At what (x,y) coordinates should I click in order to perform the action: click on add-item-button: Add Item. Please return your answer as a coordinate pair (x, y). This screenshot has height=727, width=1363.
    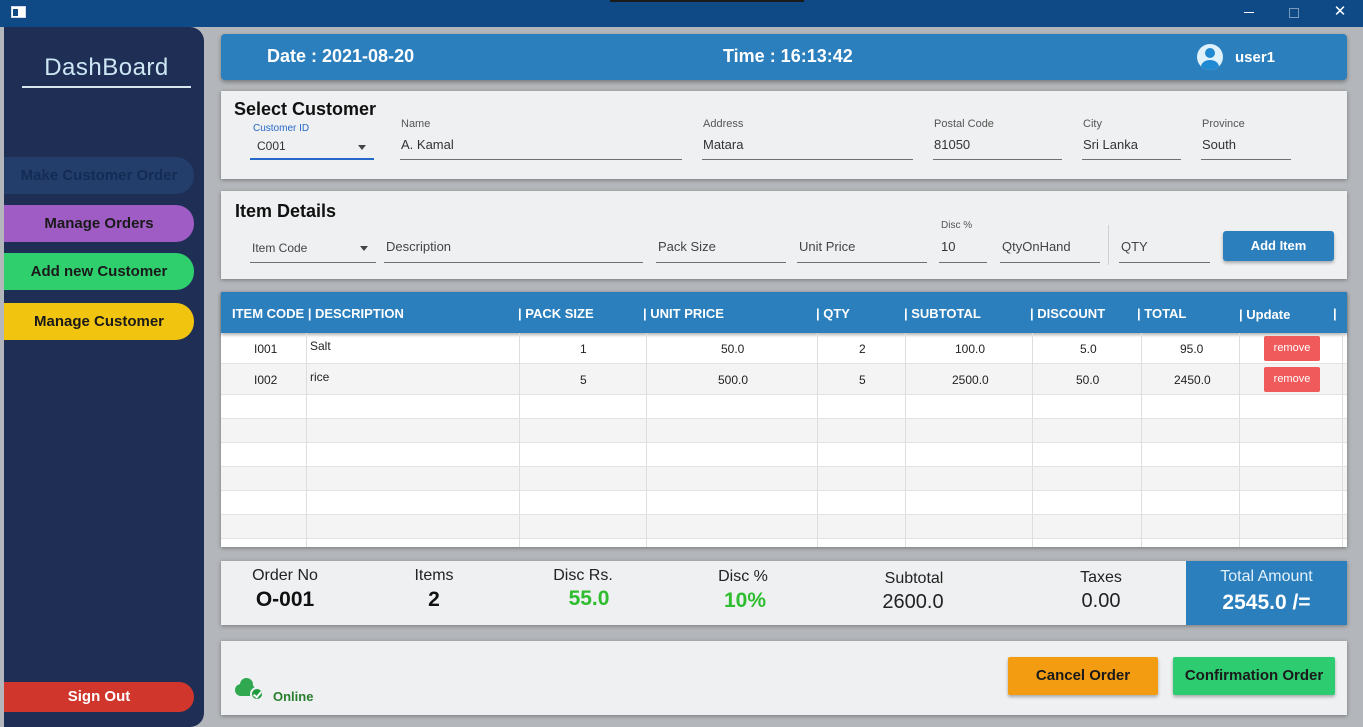
    Looking at the image, I should click on (1278, 246).